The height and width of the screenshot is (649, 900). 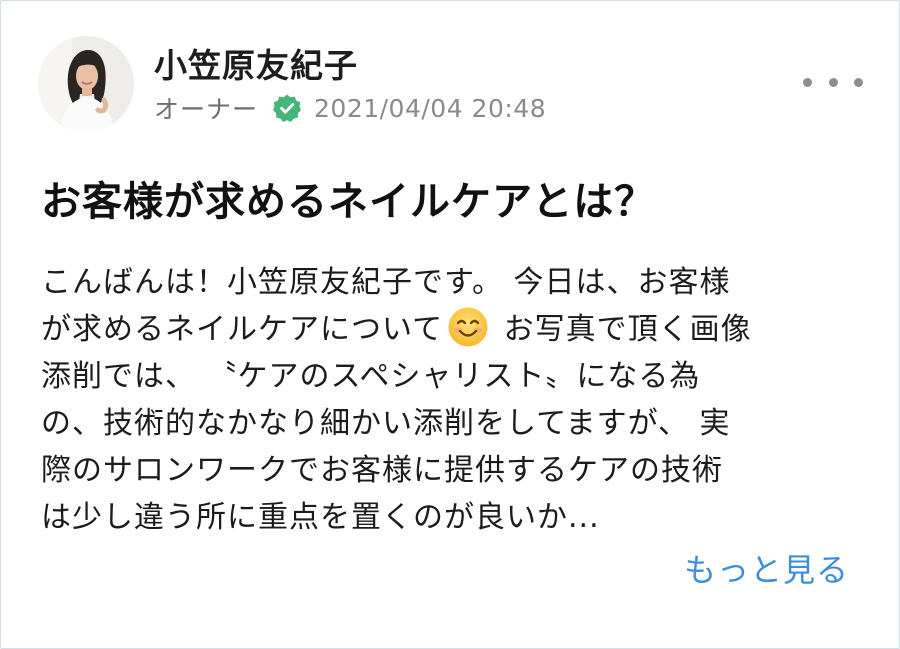 I want to click on verified-check-icon, so click(x=287, y=108).